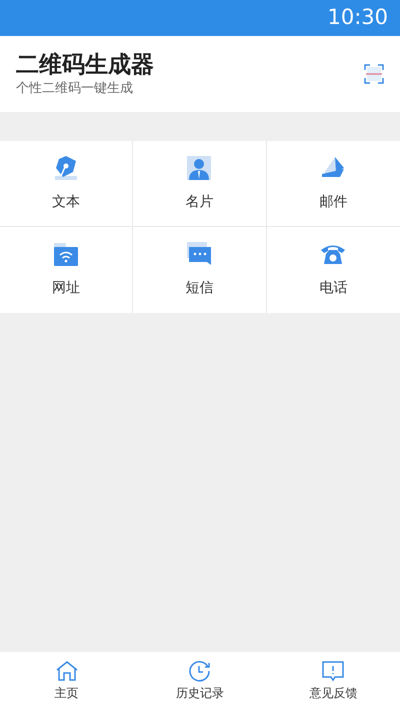 Image resolution: width=400 pixels, height=710 pixels. I want to click on scan-button, so click(374, 74).